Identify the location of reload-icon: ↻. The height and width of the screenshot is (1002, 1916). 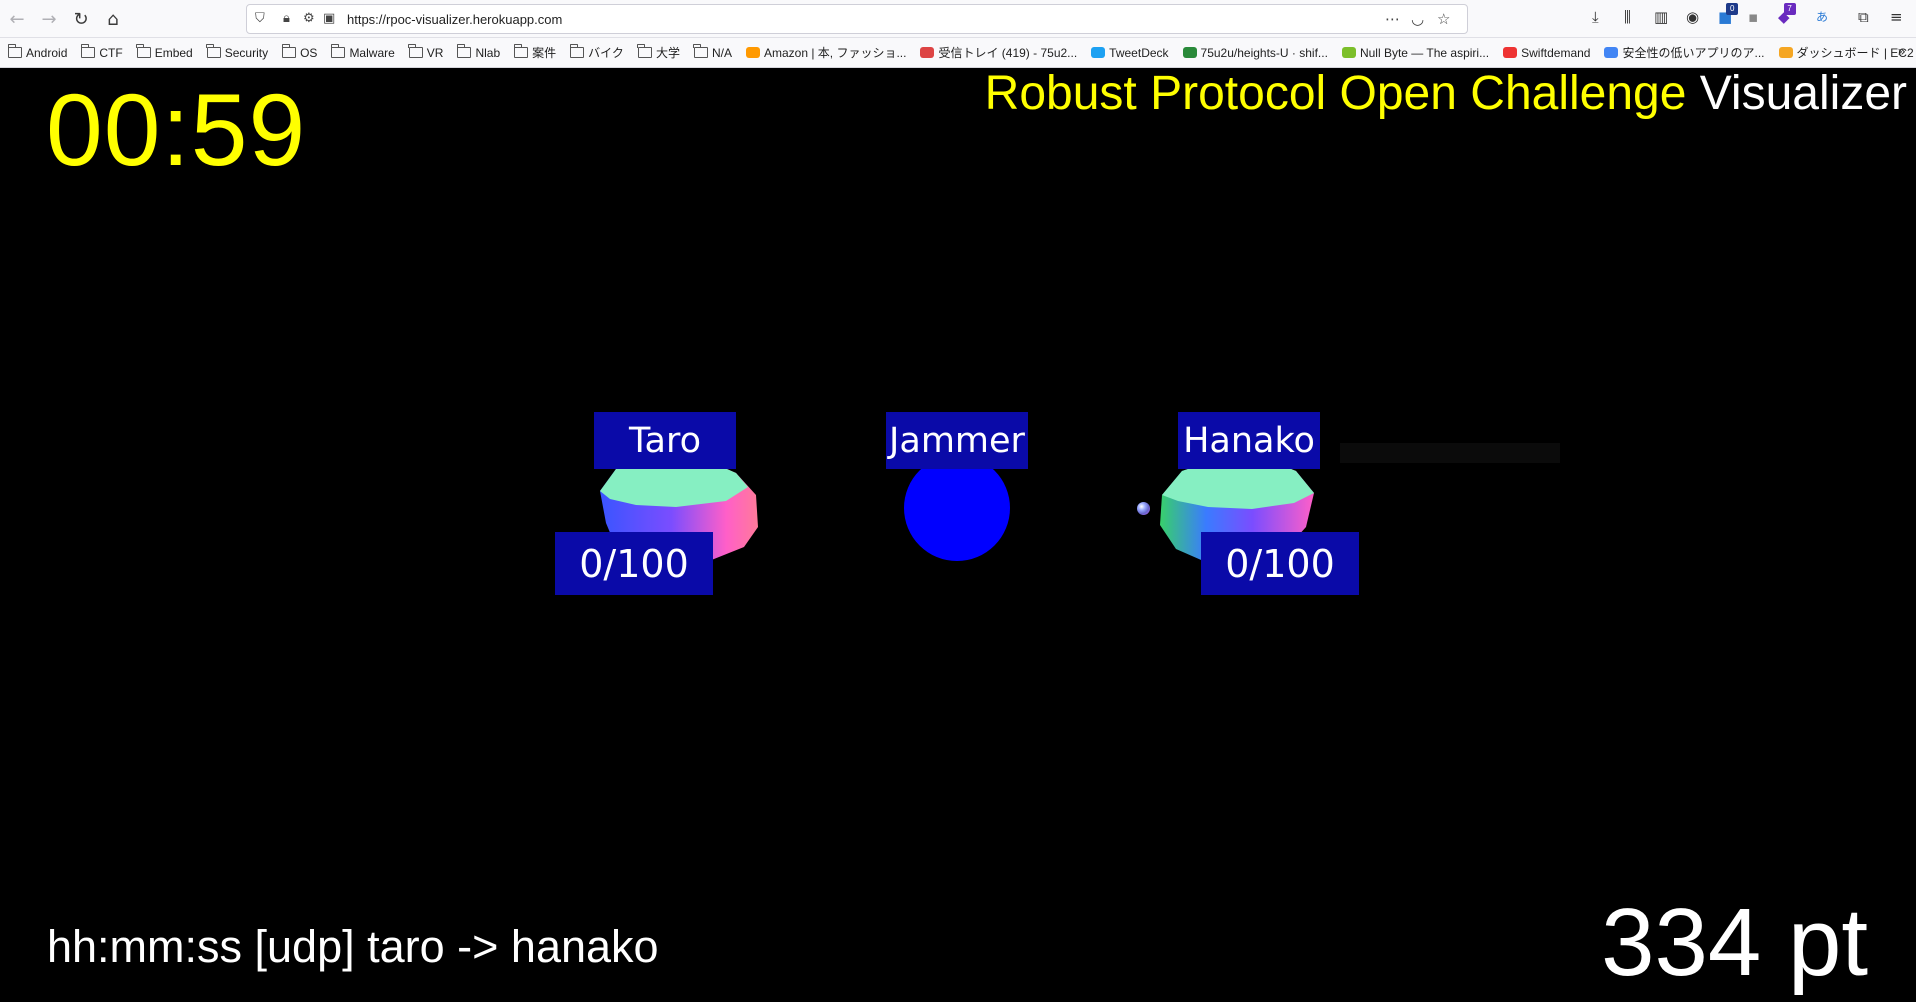
(81, 19).